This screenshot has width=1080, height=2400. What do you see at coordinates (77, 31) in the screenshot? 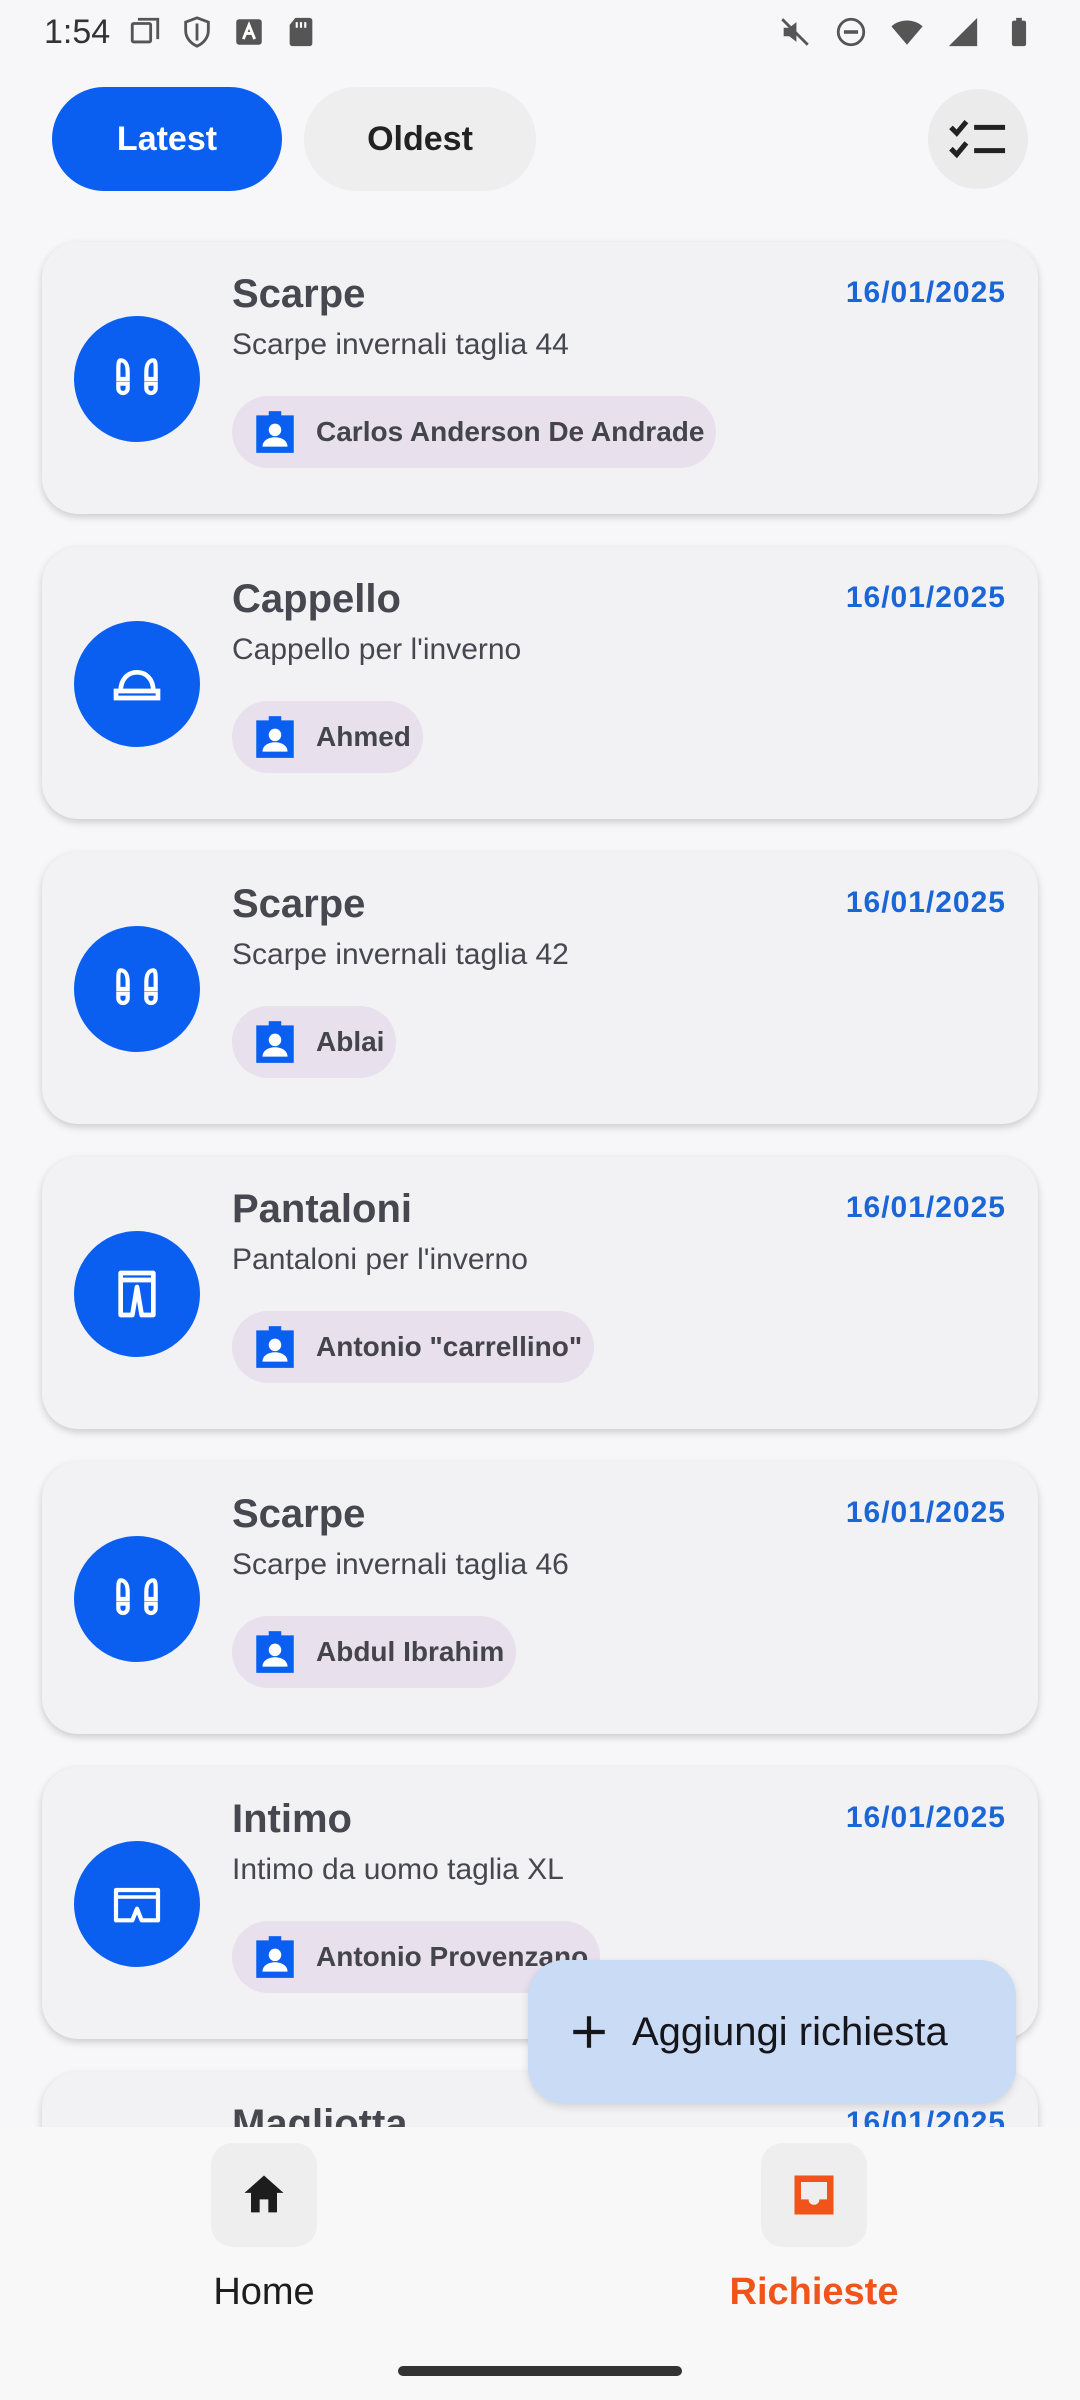
I see `status-time: 1:54` at bounding box center [77, 31].